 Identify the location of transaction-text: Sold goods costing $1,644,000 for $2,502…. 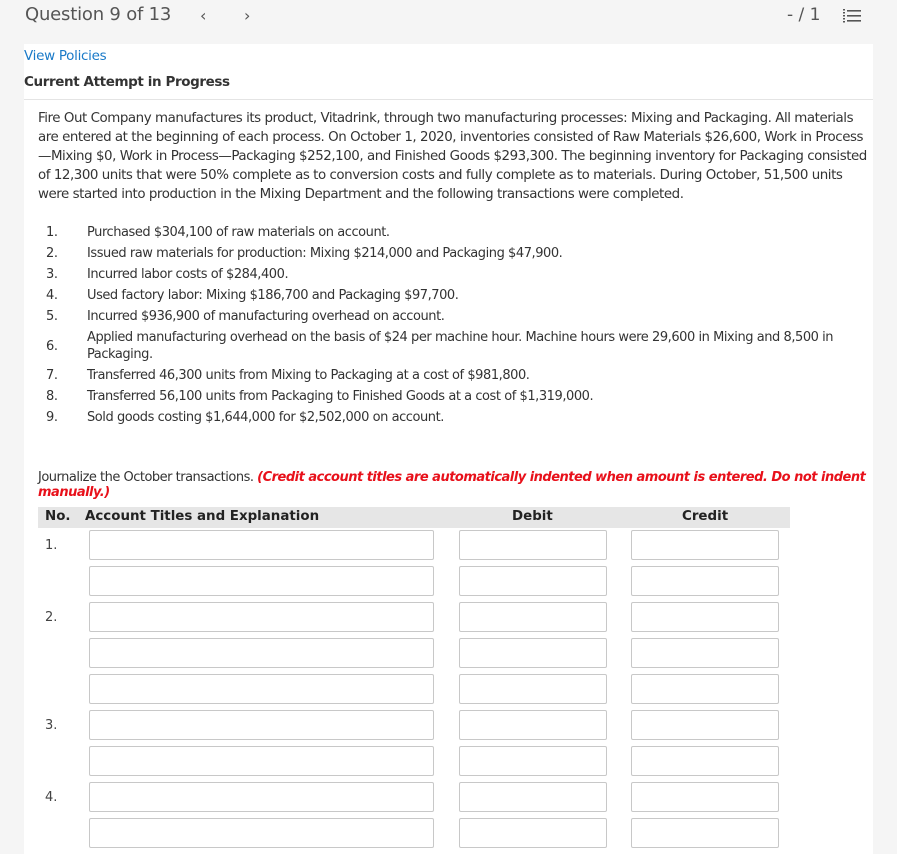
(265, 417).